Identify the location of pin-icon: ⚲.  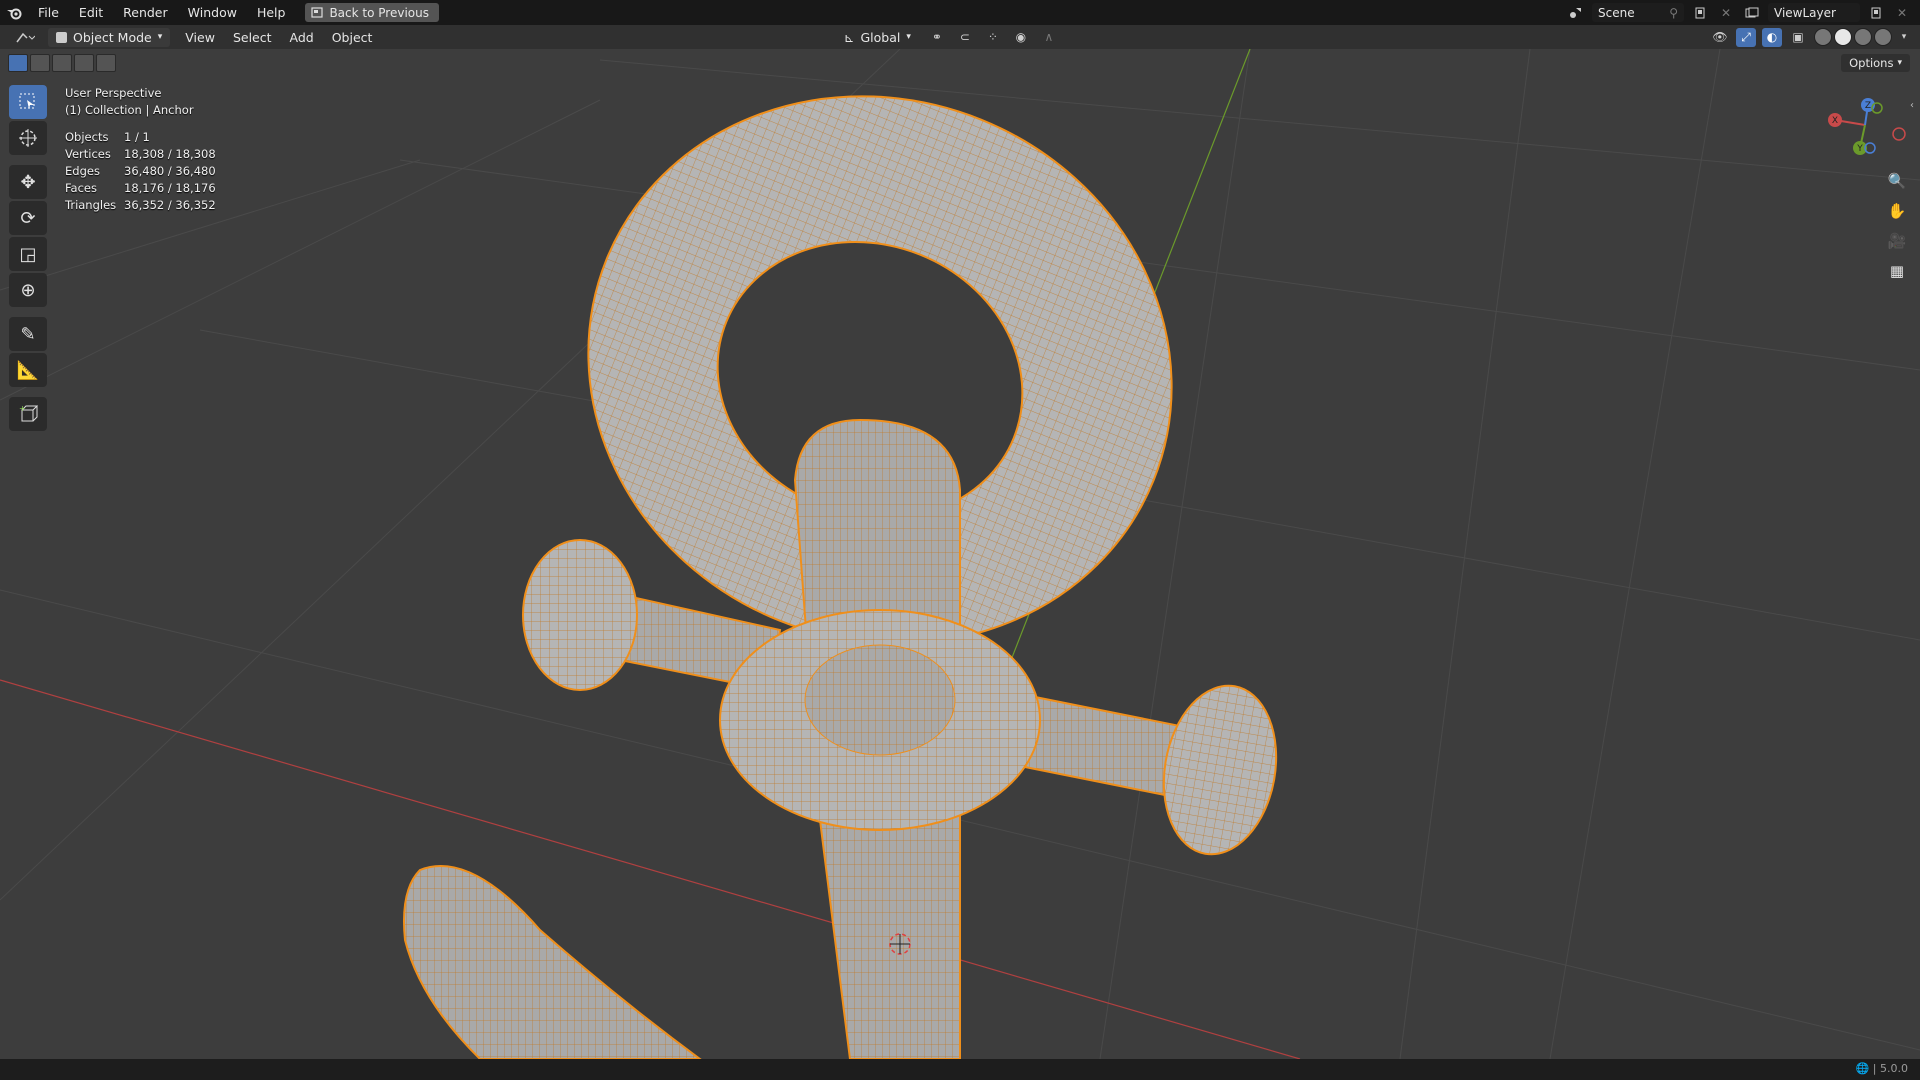
(1673, 13).